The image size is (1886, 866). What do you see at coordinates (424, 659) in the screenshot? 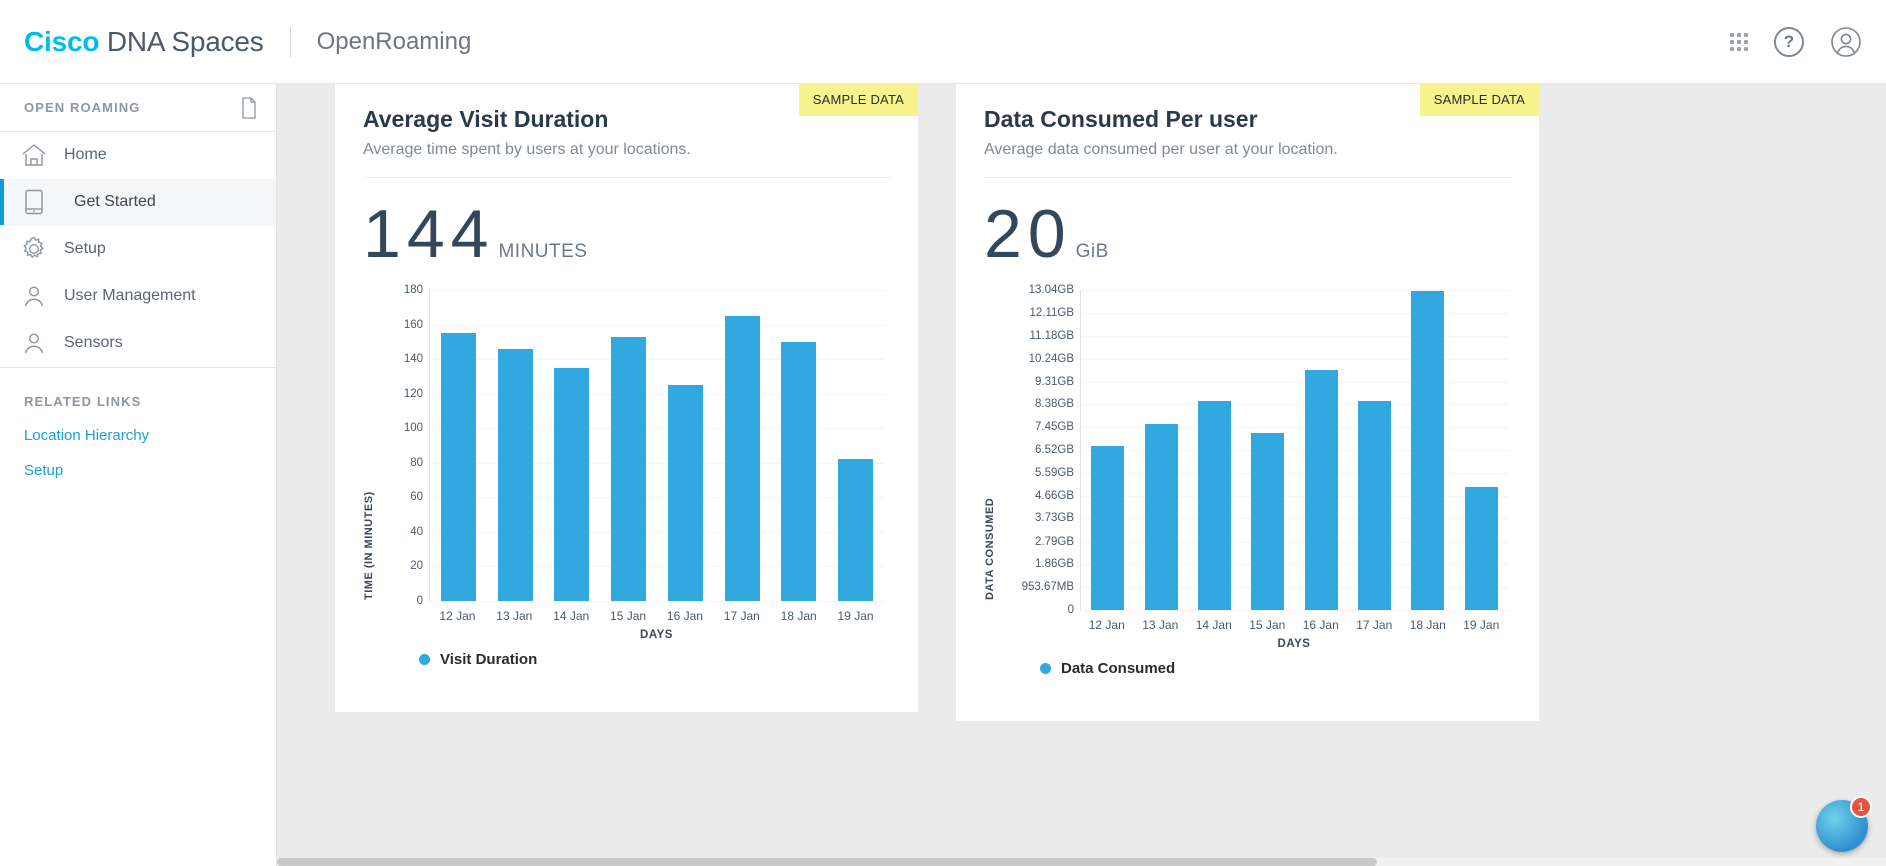
I see `legend-color-dot` at bounding box center [424, 659].